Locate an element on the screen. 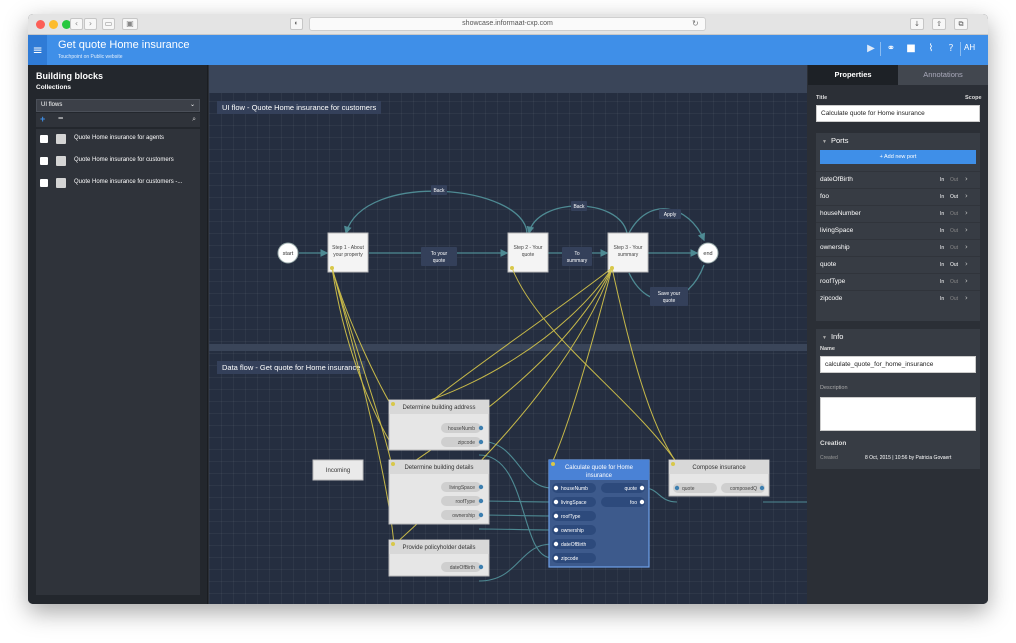 This screenshot has height=643, width=1016. minimize-window-button is located at coordinates (53, 24).